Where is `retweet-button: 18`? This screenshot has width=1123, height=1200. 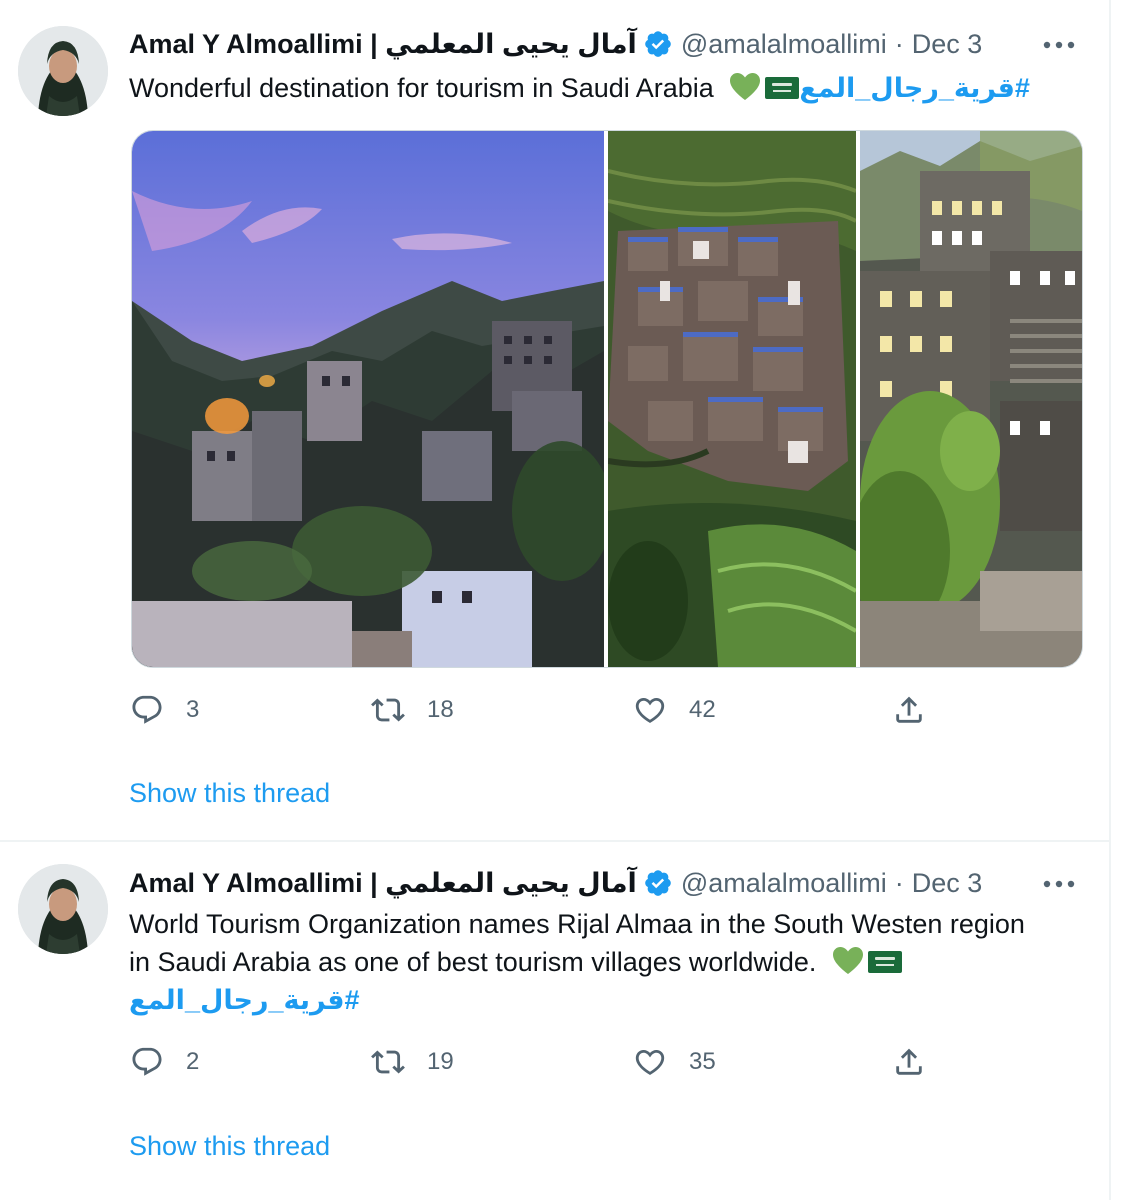
retweet-button: 18 is located at coordinates (412, 710).